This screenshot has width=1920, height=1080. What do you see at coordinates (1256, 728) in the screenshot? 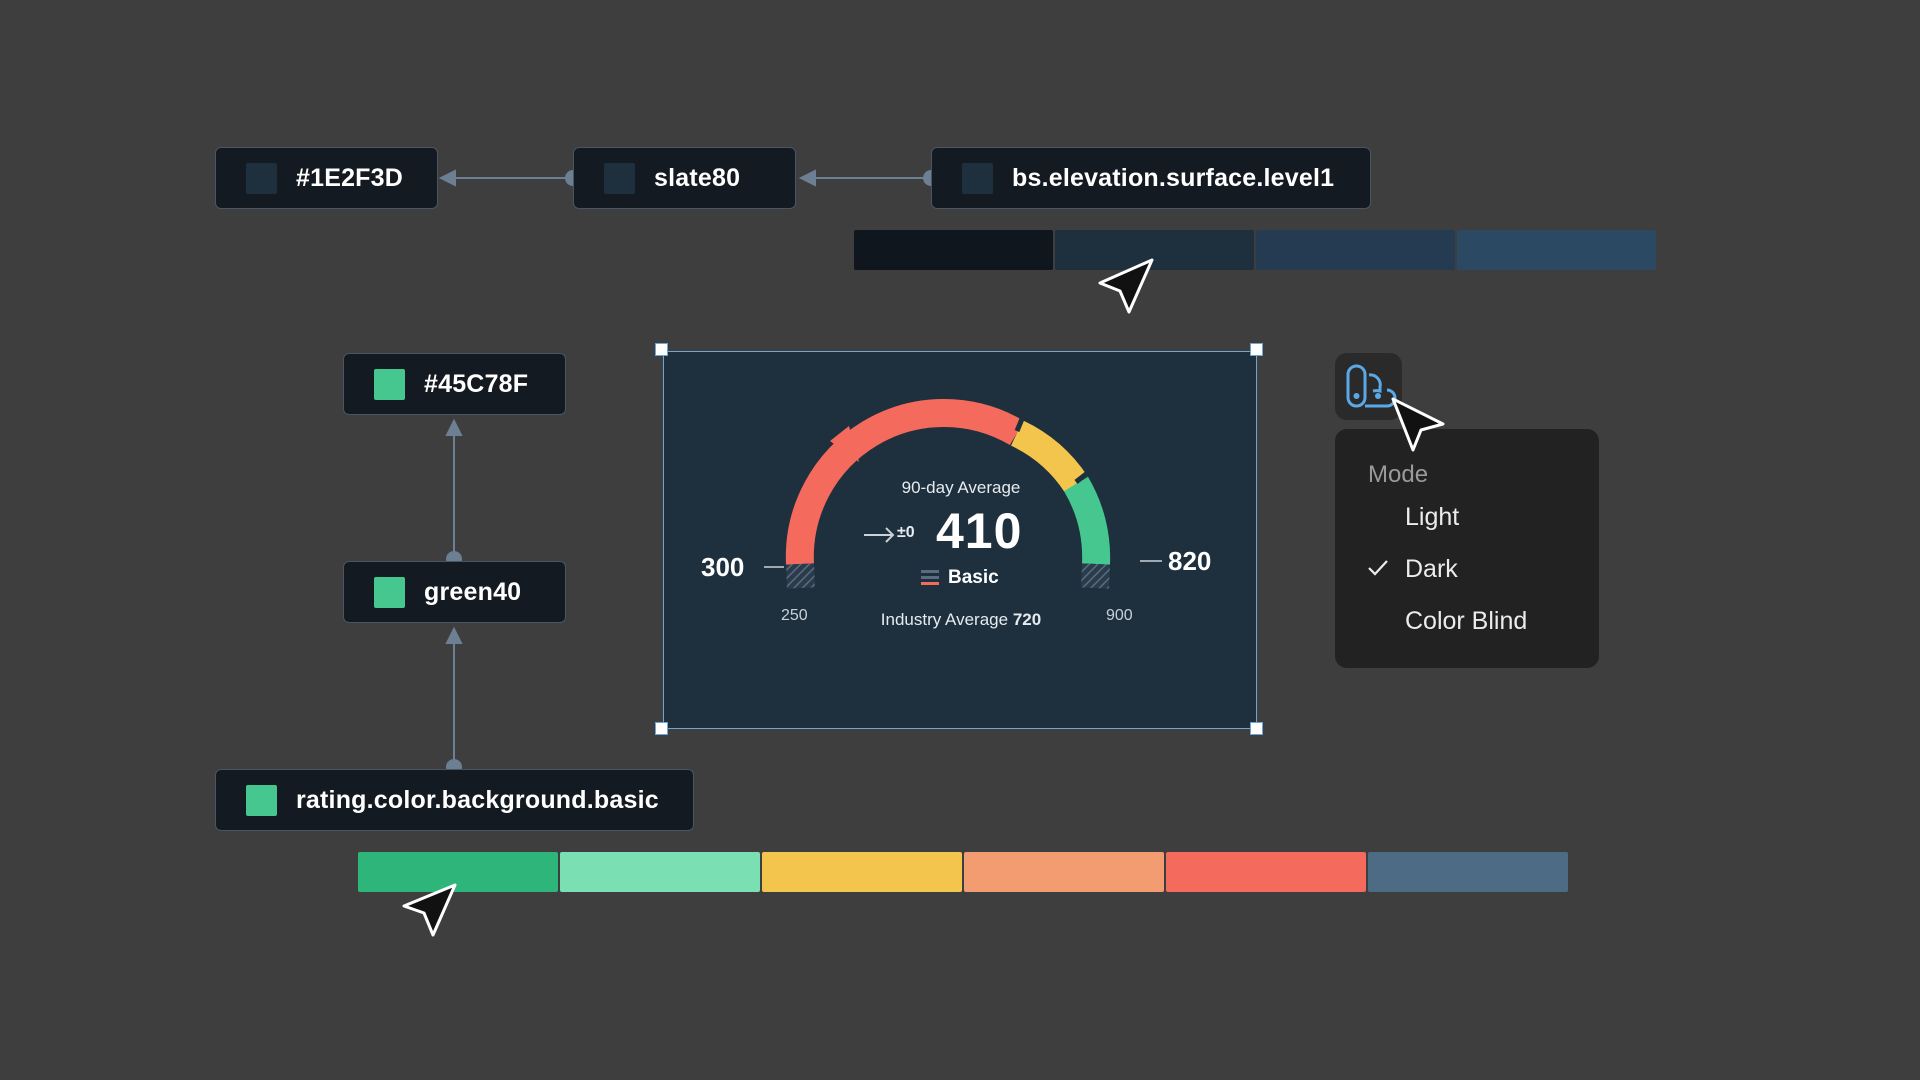
I see `resize-handle-br` at bounding box center [1256, 728].